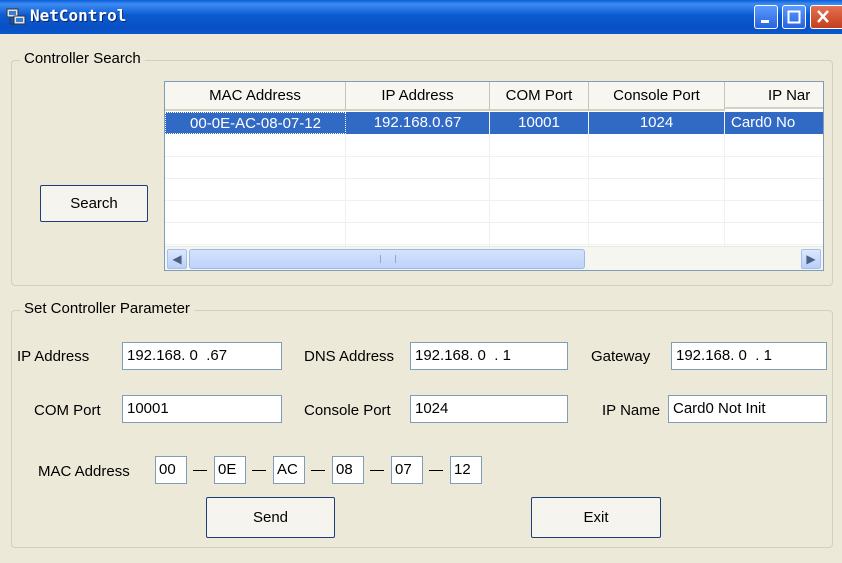 The image size is (842, 563). What do you see at coordinates (82, 58) in the screenshot?
I see `controller-search-legend: Controller Search` at bounding box center [82, 58].